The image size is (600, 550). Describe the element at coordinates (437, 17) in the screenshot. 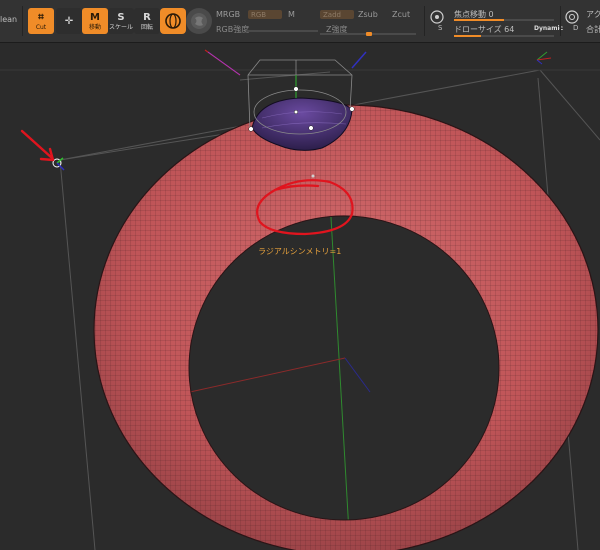

I see `focal-shift-icon` at that location.